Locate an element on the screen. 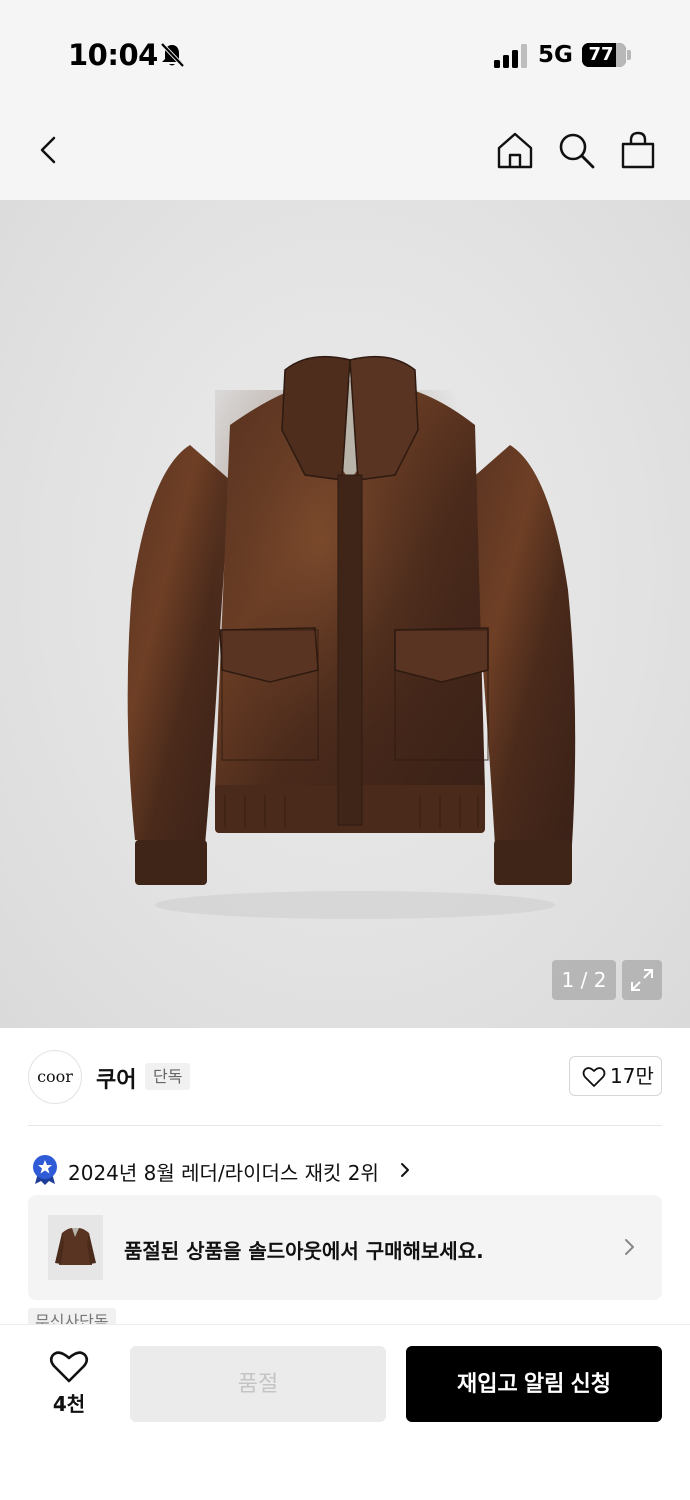 The height and width of the screenshot is (1500, 690). divider is located at coordinates (345, 1125).